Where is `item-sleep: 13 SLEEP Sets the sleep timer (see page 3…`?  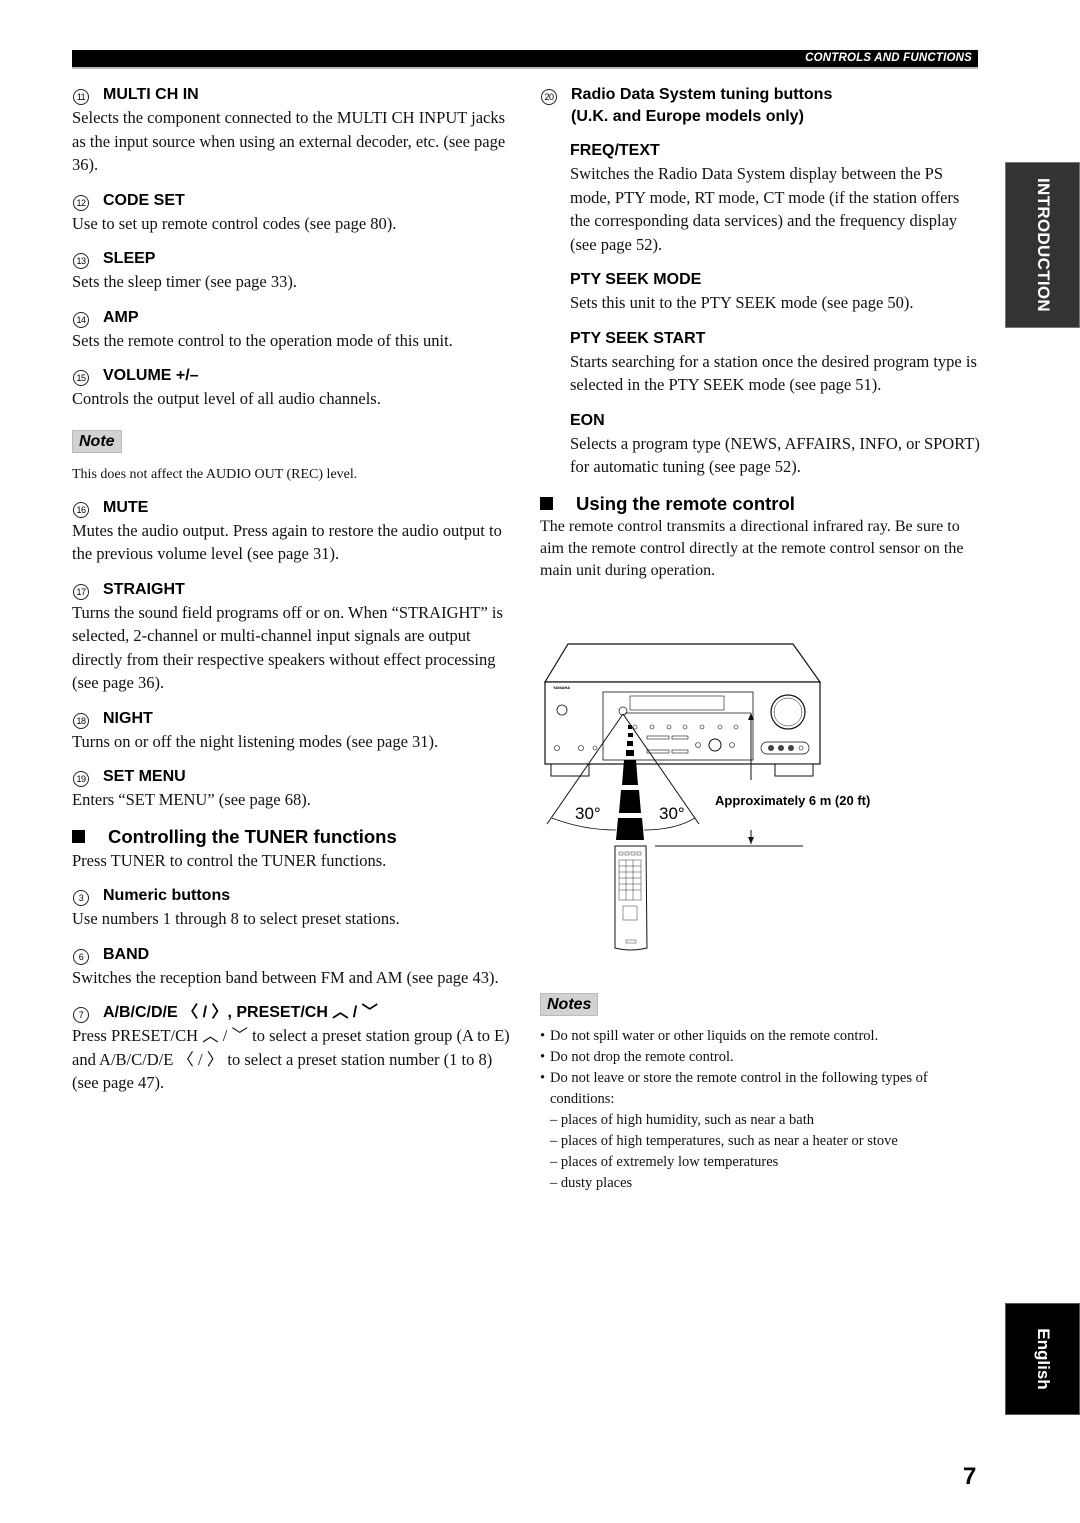
item-sleep: 13 SLEEP Sets the sleep timer (see page 3… is located at coordinates (292, 271).